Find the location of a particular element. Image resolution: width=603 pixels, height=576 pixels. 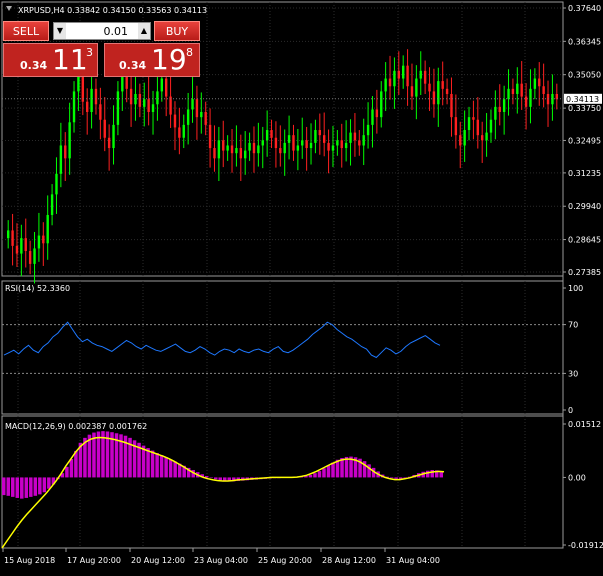

chevron-down-icon: ▼ is located at coordinates (60, 31).